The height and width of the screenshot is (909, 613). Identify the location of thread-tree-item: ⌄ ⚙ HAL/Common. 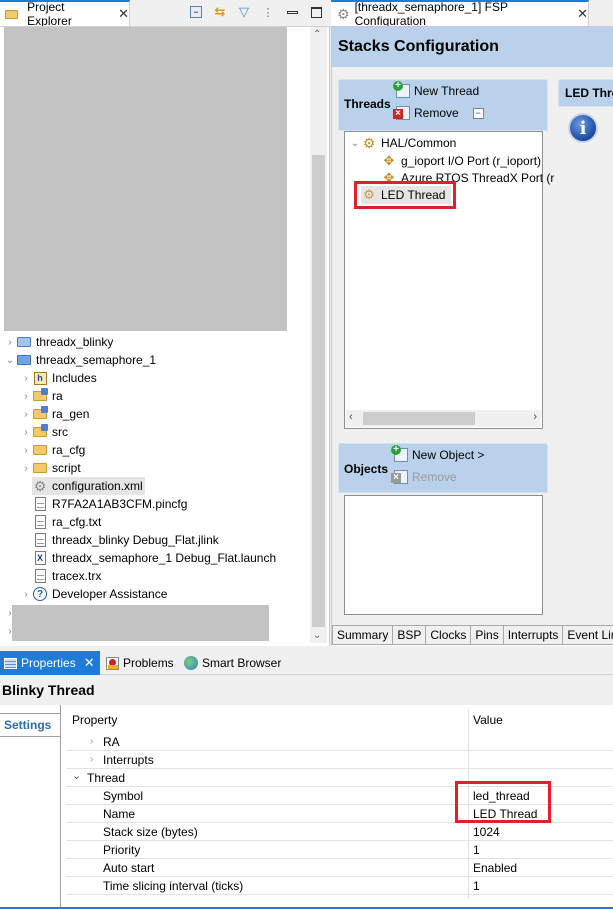
(403, 143).